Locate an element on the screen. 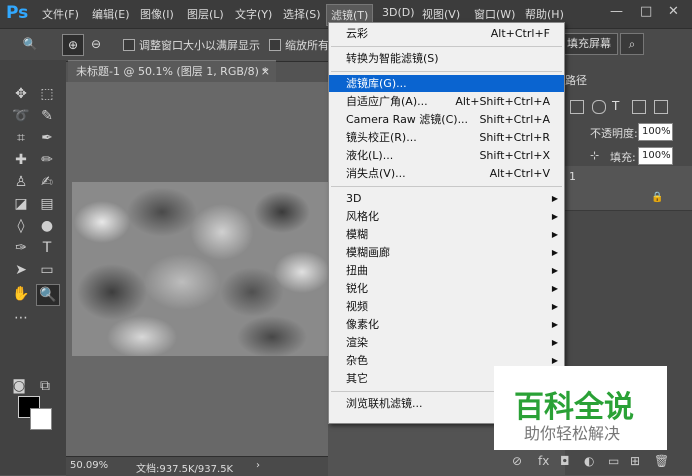  filter-menu-item: 云彩 Alt+Ctrl+F is located at coordinates (446, 33).